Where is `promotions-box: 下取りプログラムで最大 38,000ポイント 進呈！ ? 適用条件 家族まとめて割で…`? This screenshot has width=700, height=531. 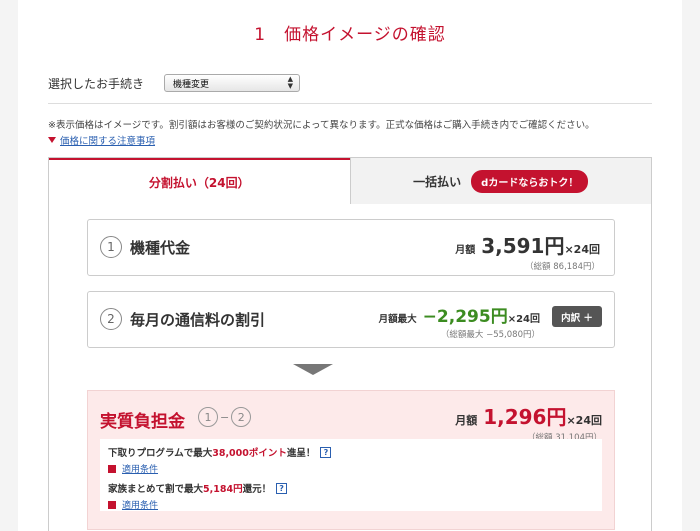
promotions-box: 下取りプログラムで最大 38,000ポイント 進呈！ ? 適用条件 家族まとめて割で… is located at coordinates (351, 475).